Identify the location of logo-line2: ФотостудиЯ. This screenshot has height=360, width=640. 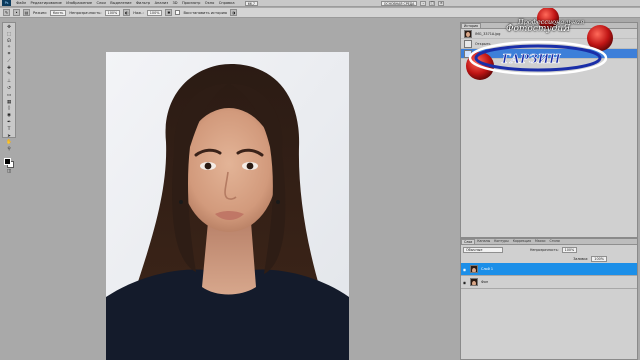
(538, 29).